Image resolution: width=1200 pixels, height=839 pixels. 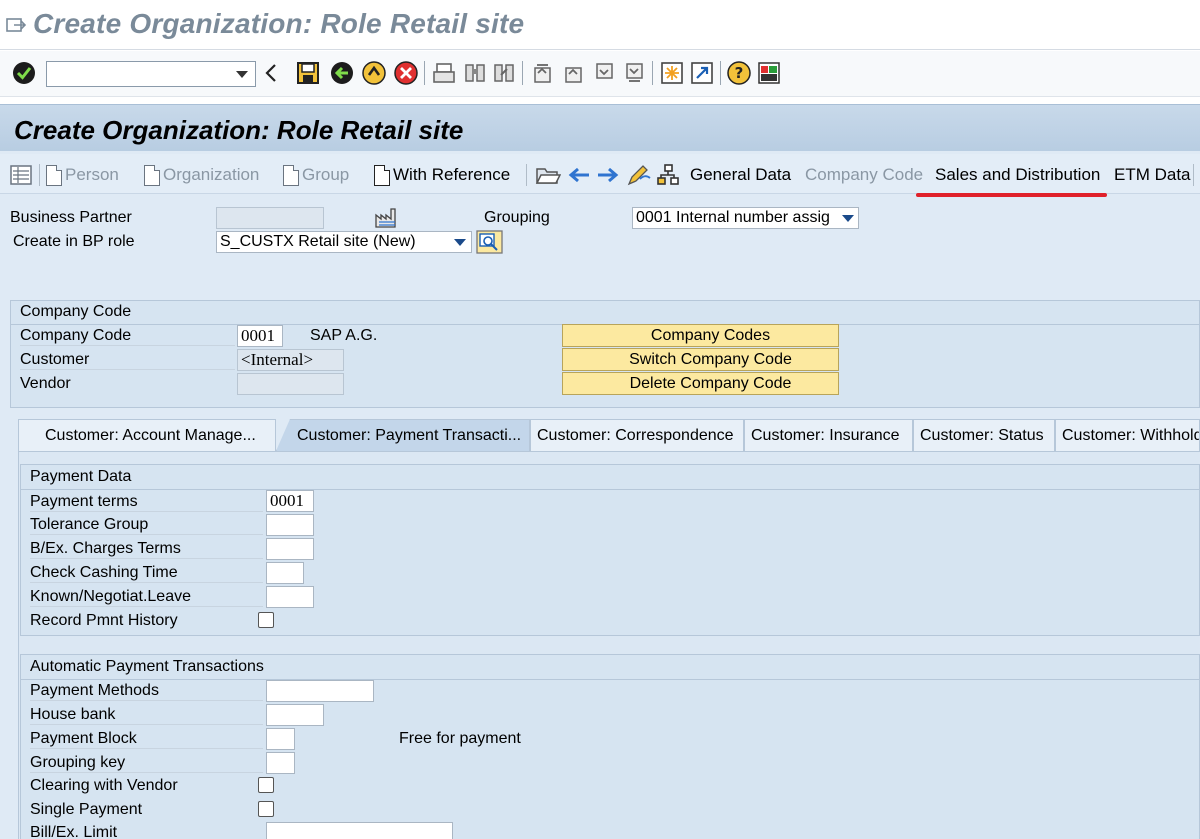 I want to click on window-title-bar: Create Organization: Role Retail site, so click(x=600, y=25).